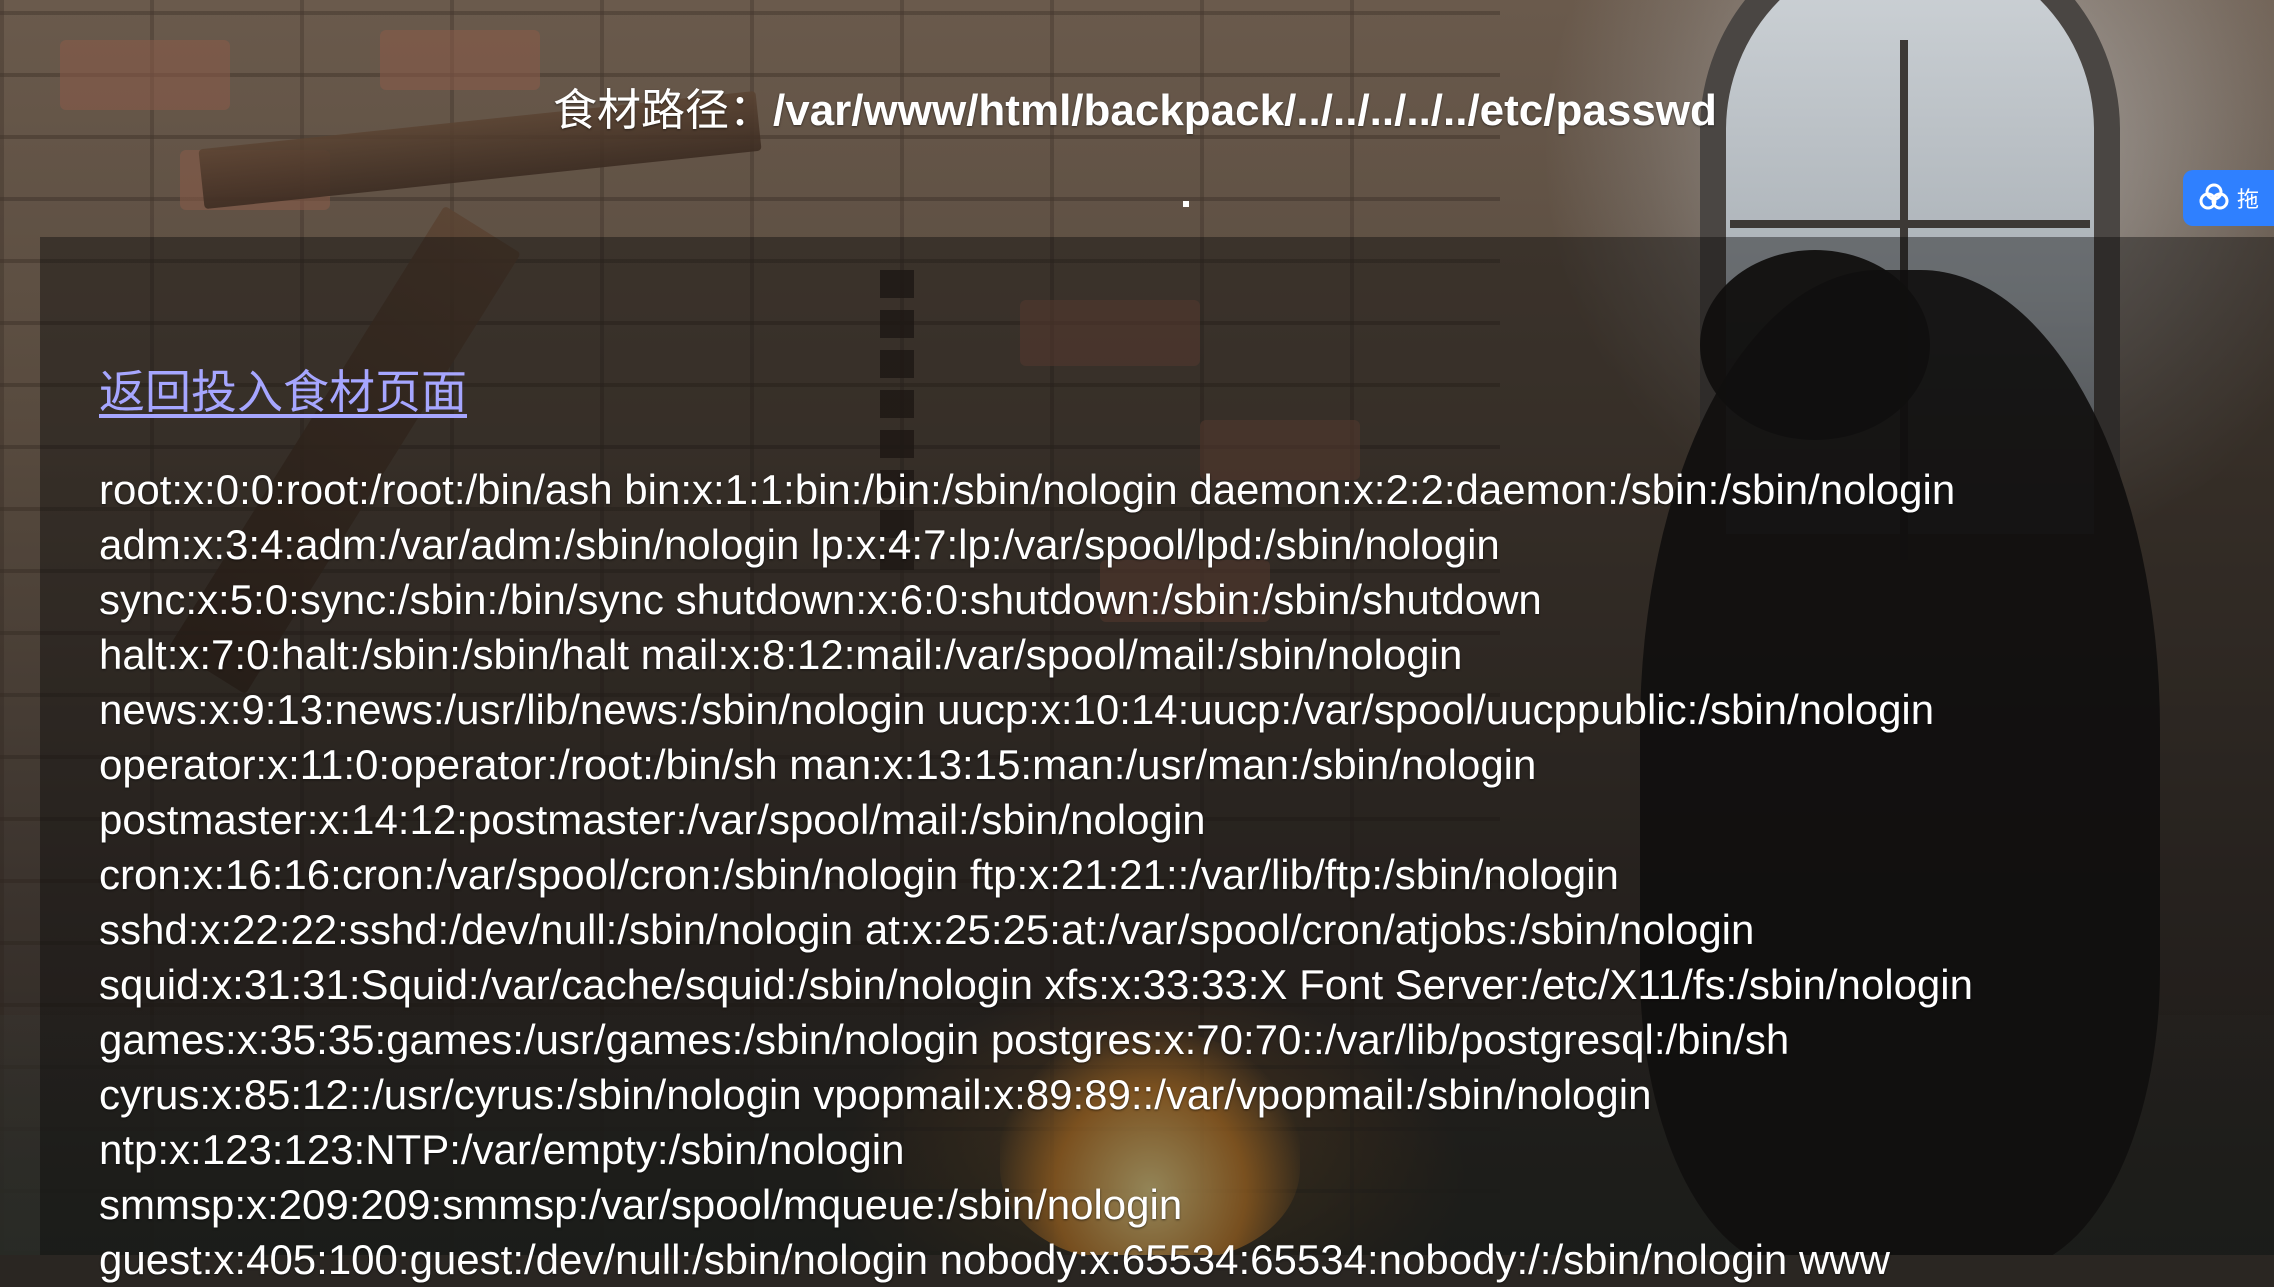 The height and width of the screenshot is (1287, 2274). Describe the element at coordinates (663, 110) in the screenshot. I see `path-label: 食材路径：` at that location.